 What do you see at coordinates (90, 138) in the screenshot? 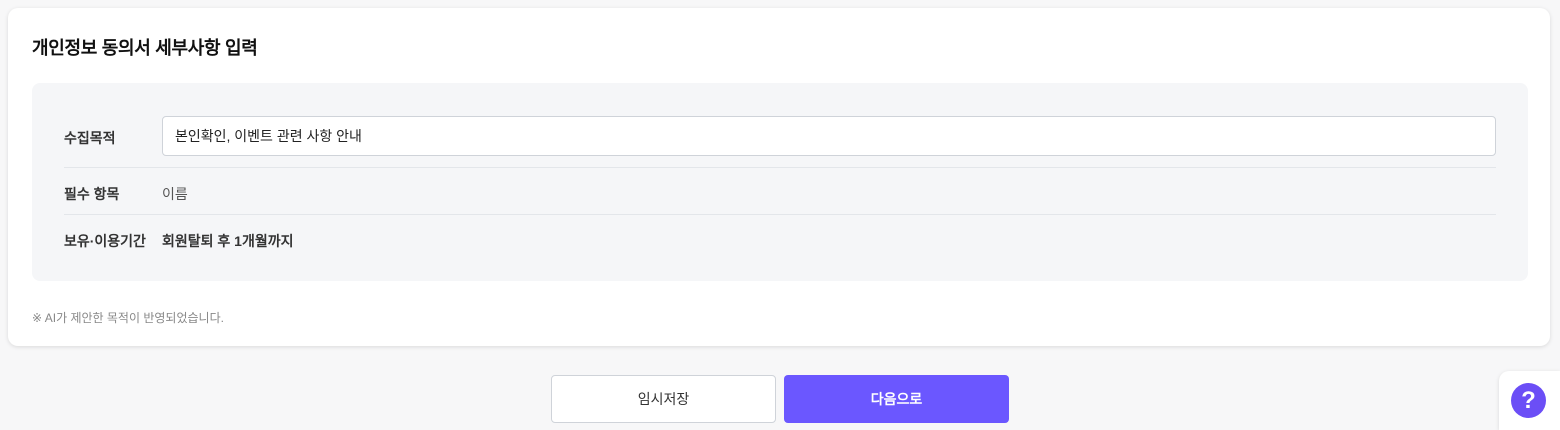
I see `purpose-label: 수집목적` at bounding box center [90, 138].